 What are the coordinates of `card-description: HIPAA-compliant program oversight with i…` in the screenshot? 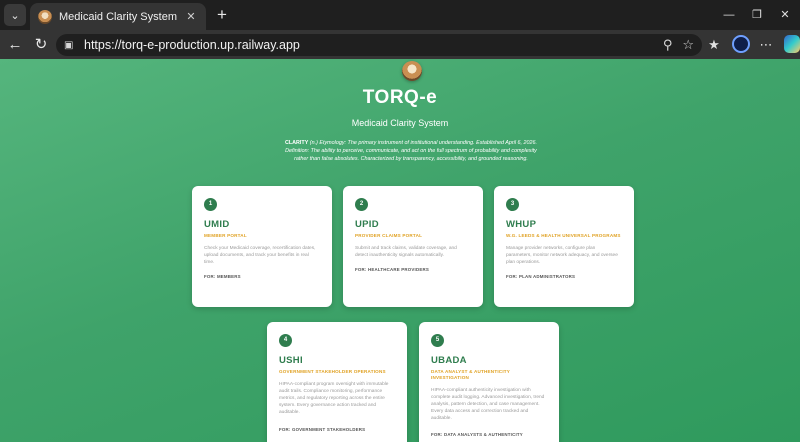 It's located at (334, 398).